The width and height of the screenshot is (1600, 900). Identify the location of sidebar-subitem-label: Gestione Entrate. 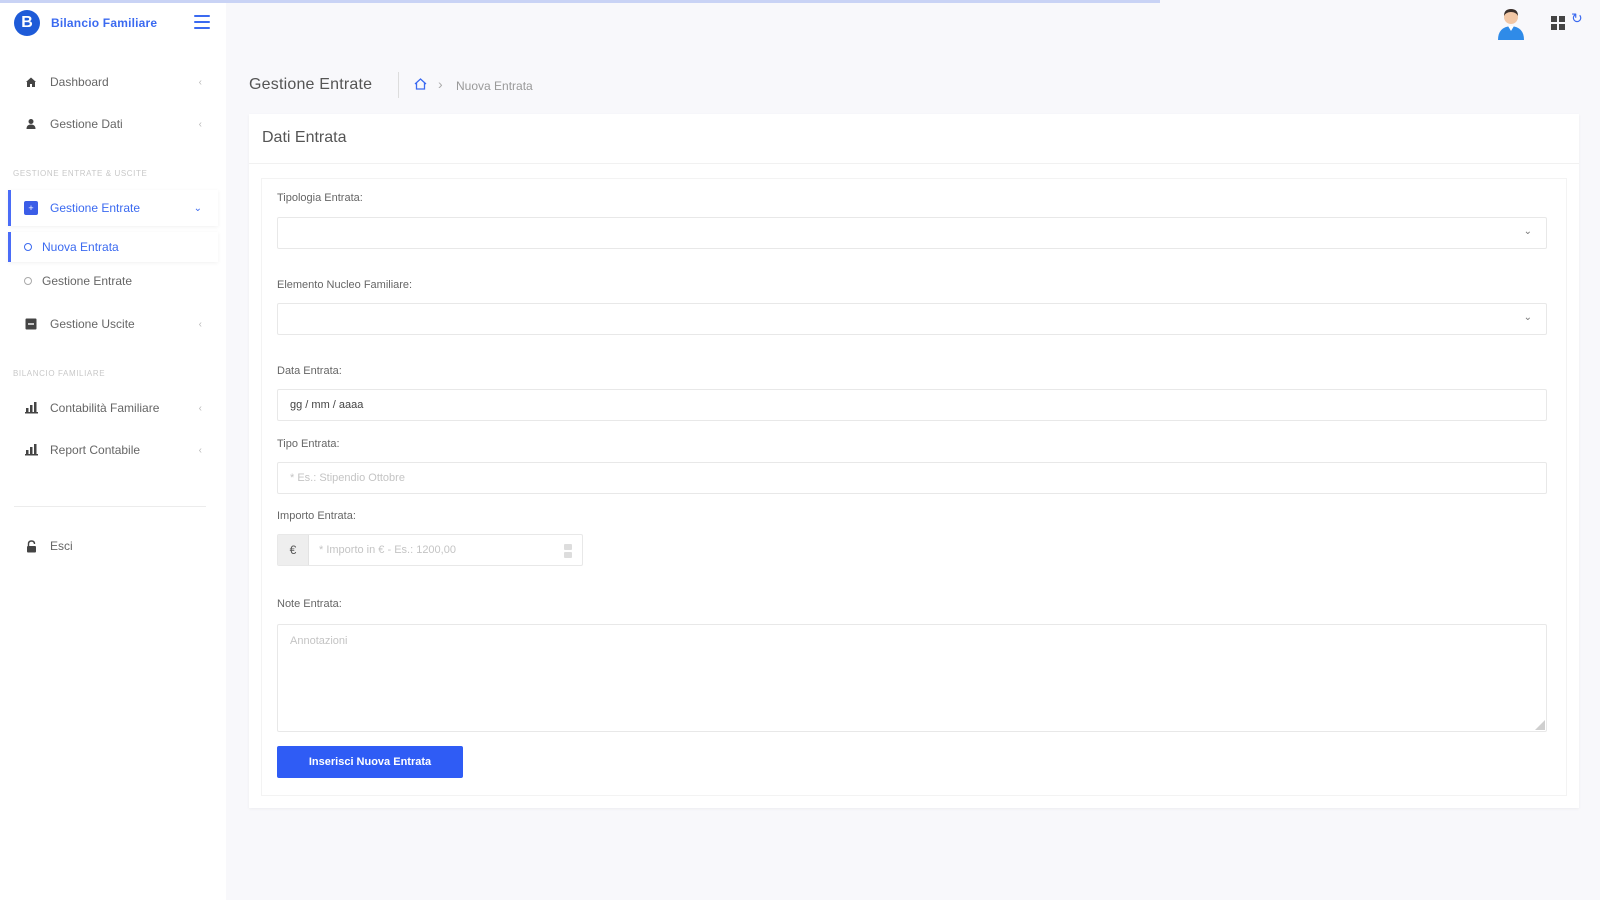
(87, 281).